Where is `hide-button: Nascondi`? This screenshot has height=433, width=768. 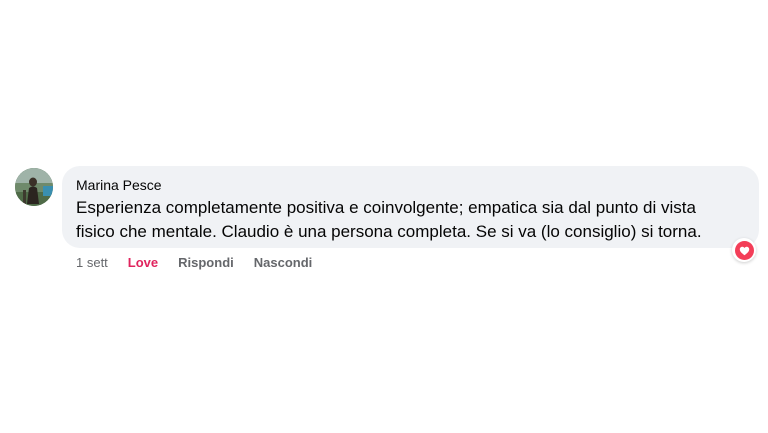
hide-button: Nascondi is located at coordinates (283, 263).